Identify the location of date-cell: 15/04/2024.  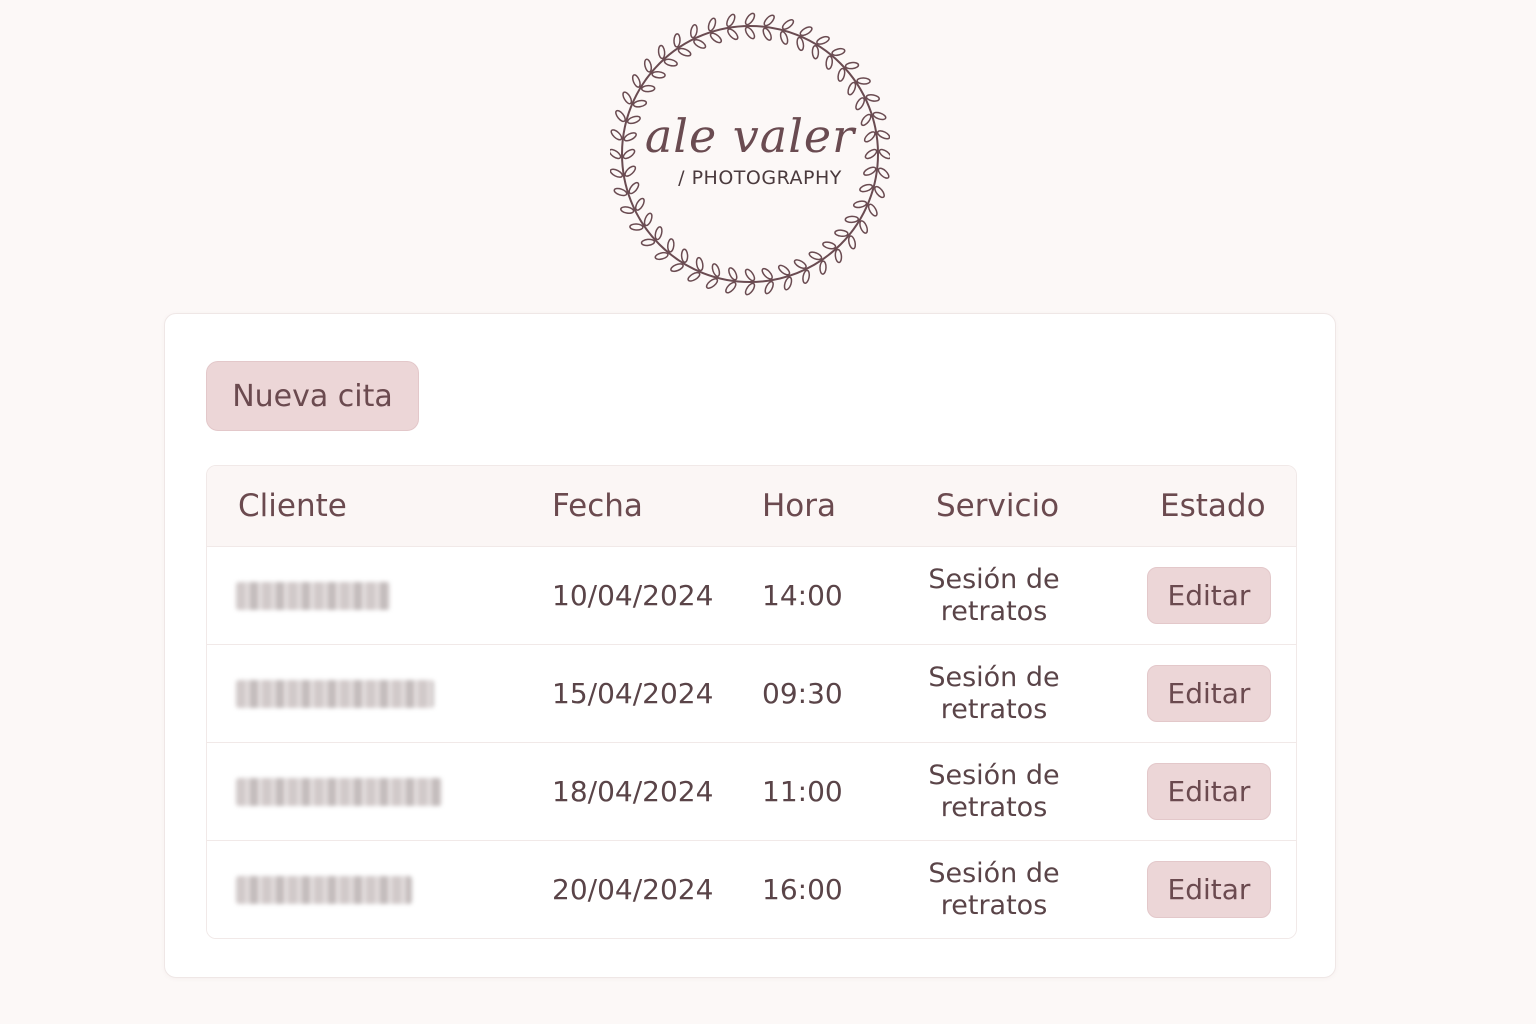
(633, 693).